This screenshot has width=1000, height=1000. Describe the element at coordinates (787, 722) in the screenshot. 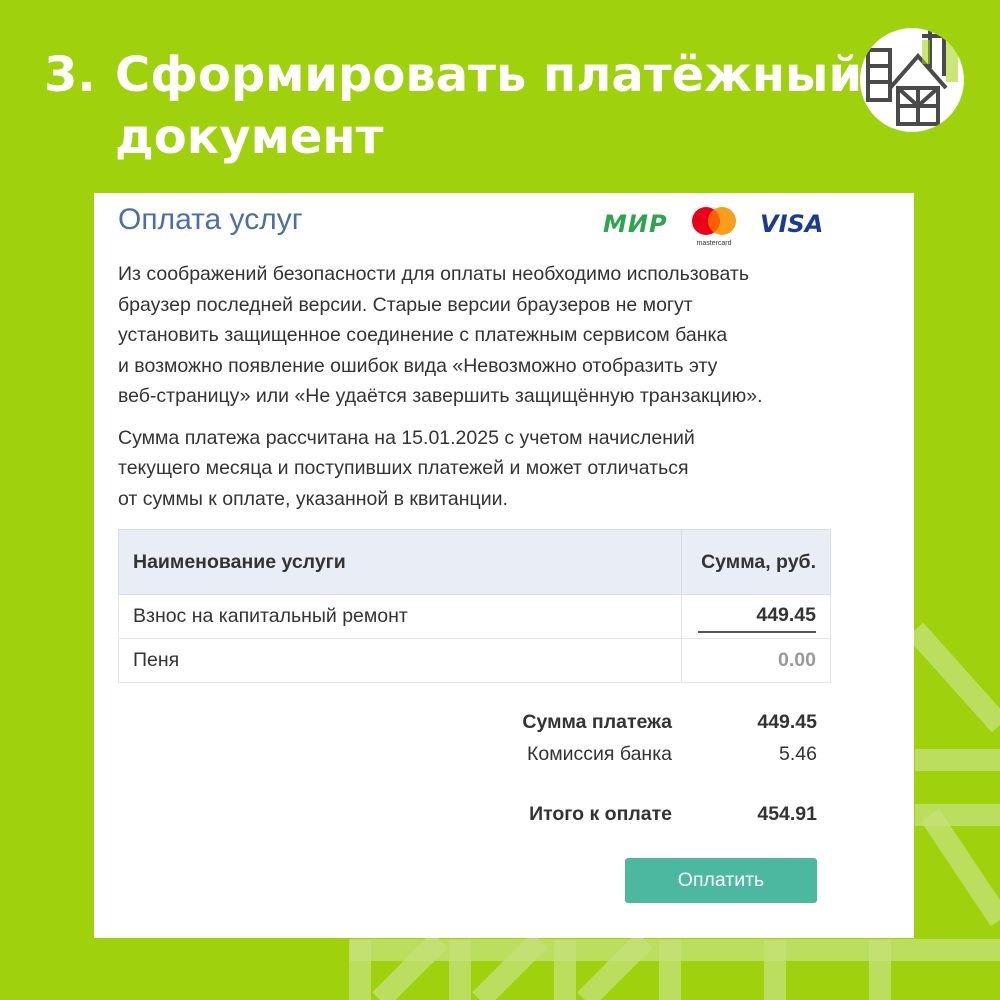

I see `payment-sum-value: 449.45` at that location.